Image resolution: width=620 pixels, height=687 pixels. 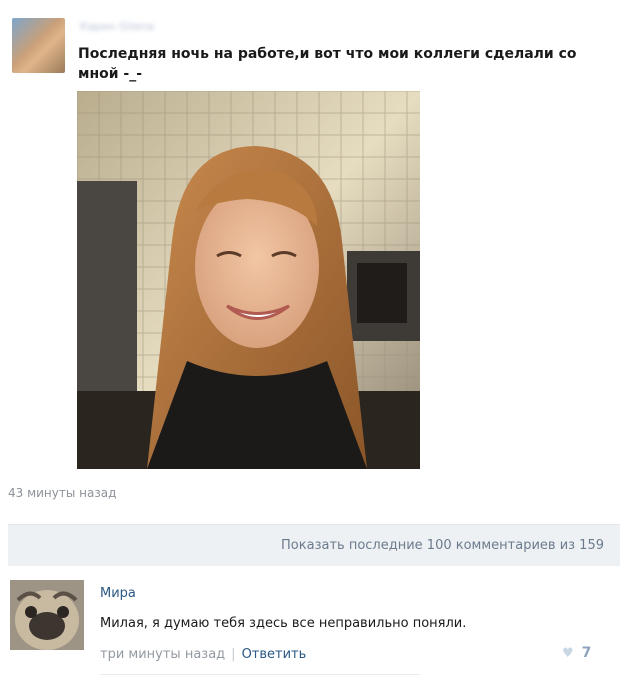 I want to click on post-author: Карен Gilena, so click(x=125, y=26).